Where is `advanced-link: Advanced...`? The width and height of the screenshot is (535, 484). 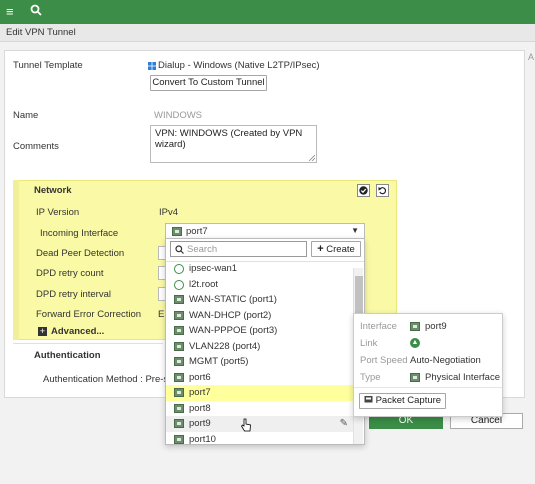 advanced-link: Advanced... is located at coordinates (77, 331).